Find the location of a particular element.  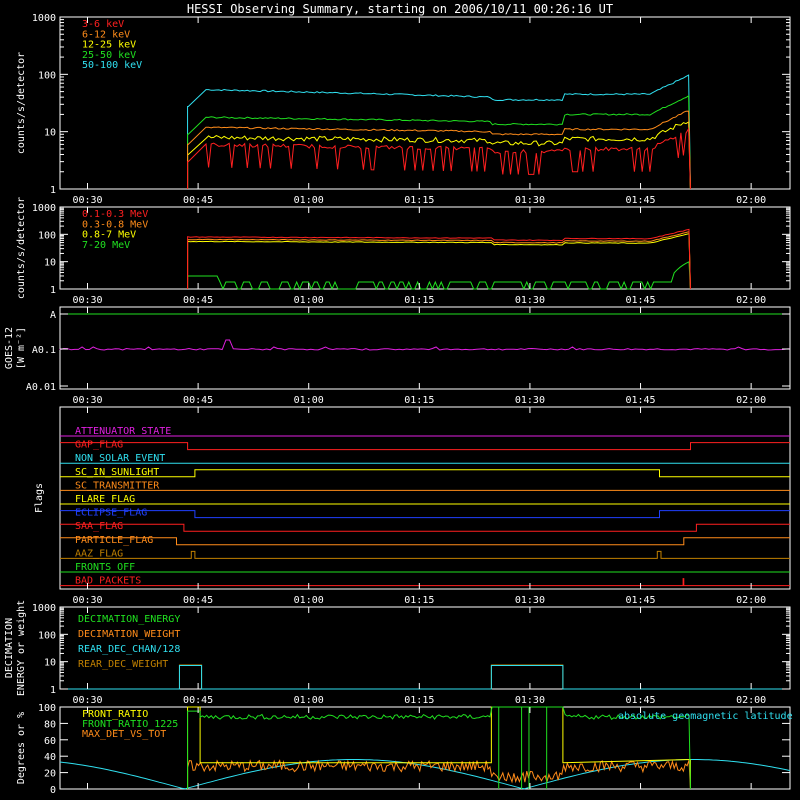

geomag-annotation: absolute geomagnetic latitude is located at coordinates (705, 716).